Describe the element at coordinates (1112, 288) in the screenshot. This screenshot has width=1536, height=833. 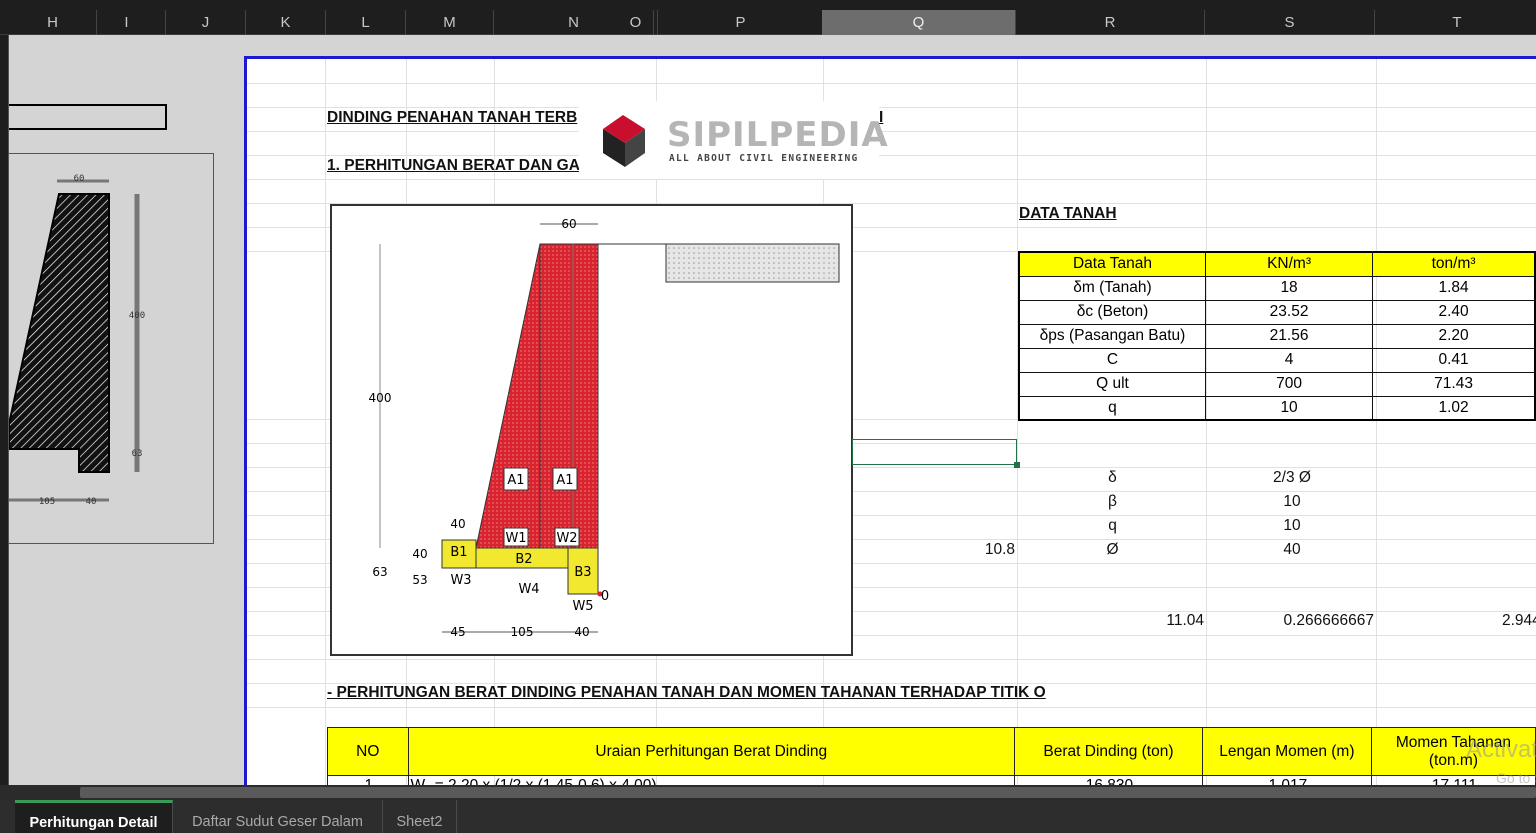
I see `soil-cell: δm (Tanah)` at that location.